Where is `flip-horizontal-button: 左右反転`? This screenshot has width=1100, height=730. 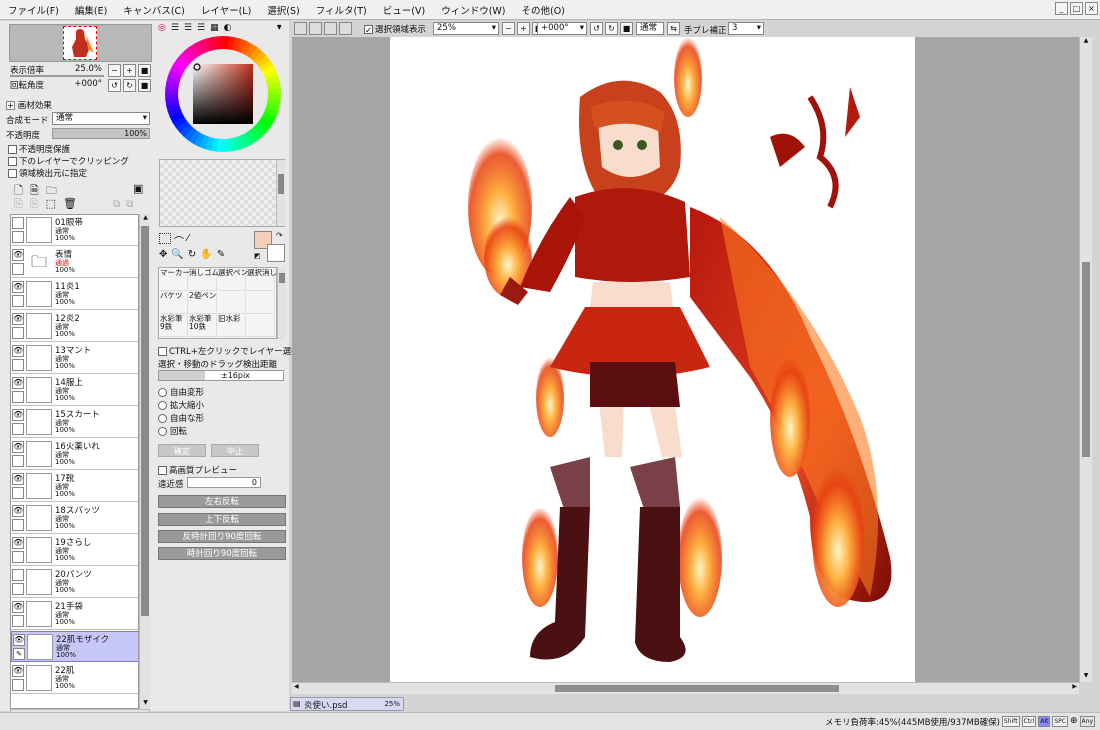
flip-horizontal-button: 左右反転 is located at coordinates (222, 501).